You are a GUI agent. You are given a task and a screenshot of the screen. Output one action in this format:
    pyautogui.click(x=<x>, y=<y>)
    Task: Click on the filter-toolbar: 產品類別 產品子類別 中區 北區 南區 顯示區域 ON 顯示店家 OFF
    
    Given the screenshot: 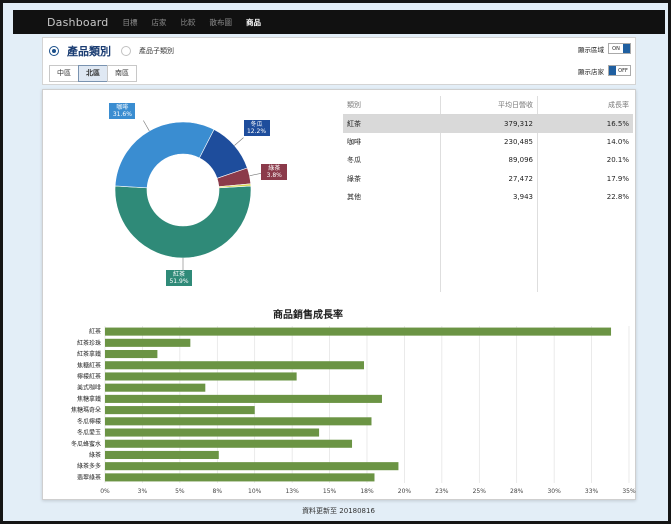 What is the action you would take?
    pyautogui.click(x=339, y=61)
    